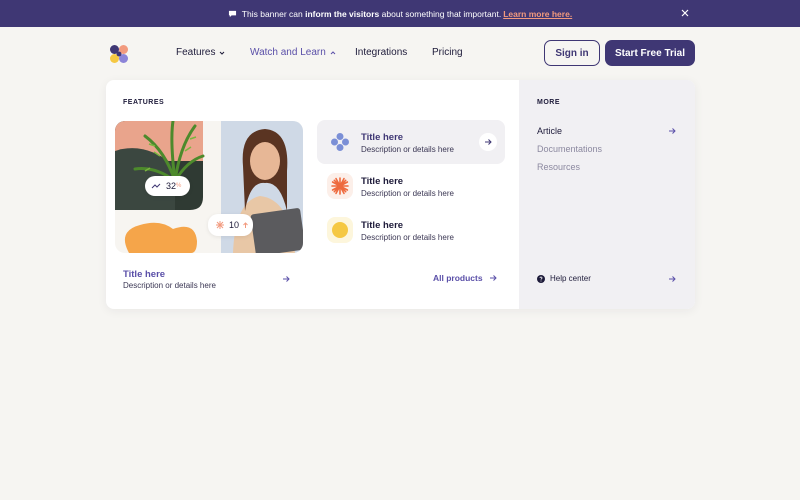 This screenshot has height=500, width=800. I want to click on count-stat-badge: 10, so click(230, 225).